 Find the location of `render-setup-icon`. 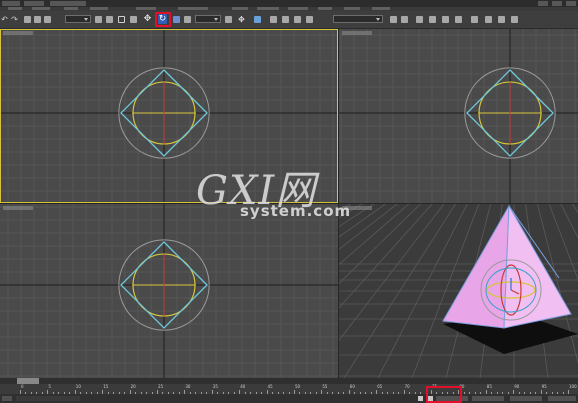

render-setup-icon is located at coordinates (488, 19).